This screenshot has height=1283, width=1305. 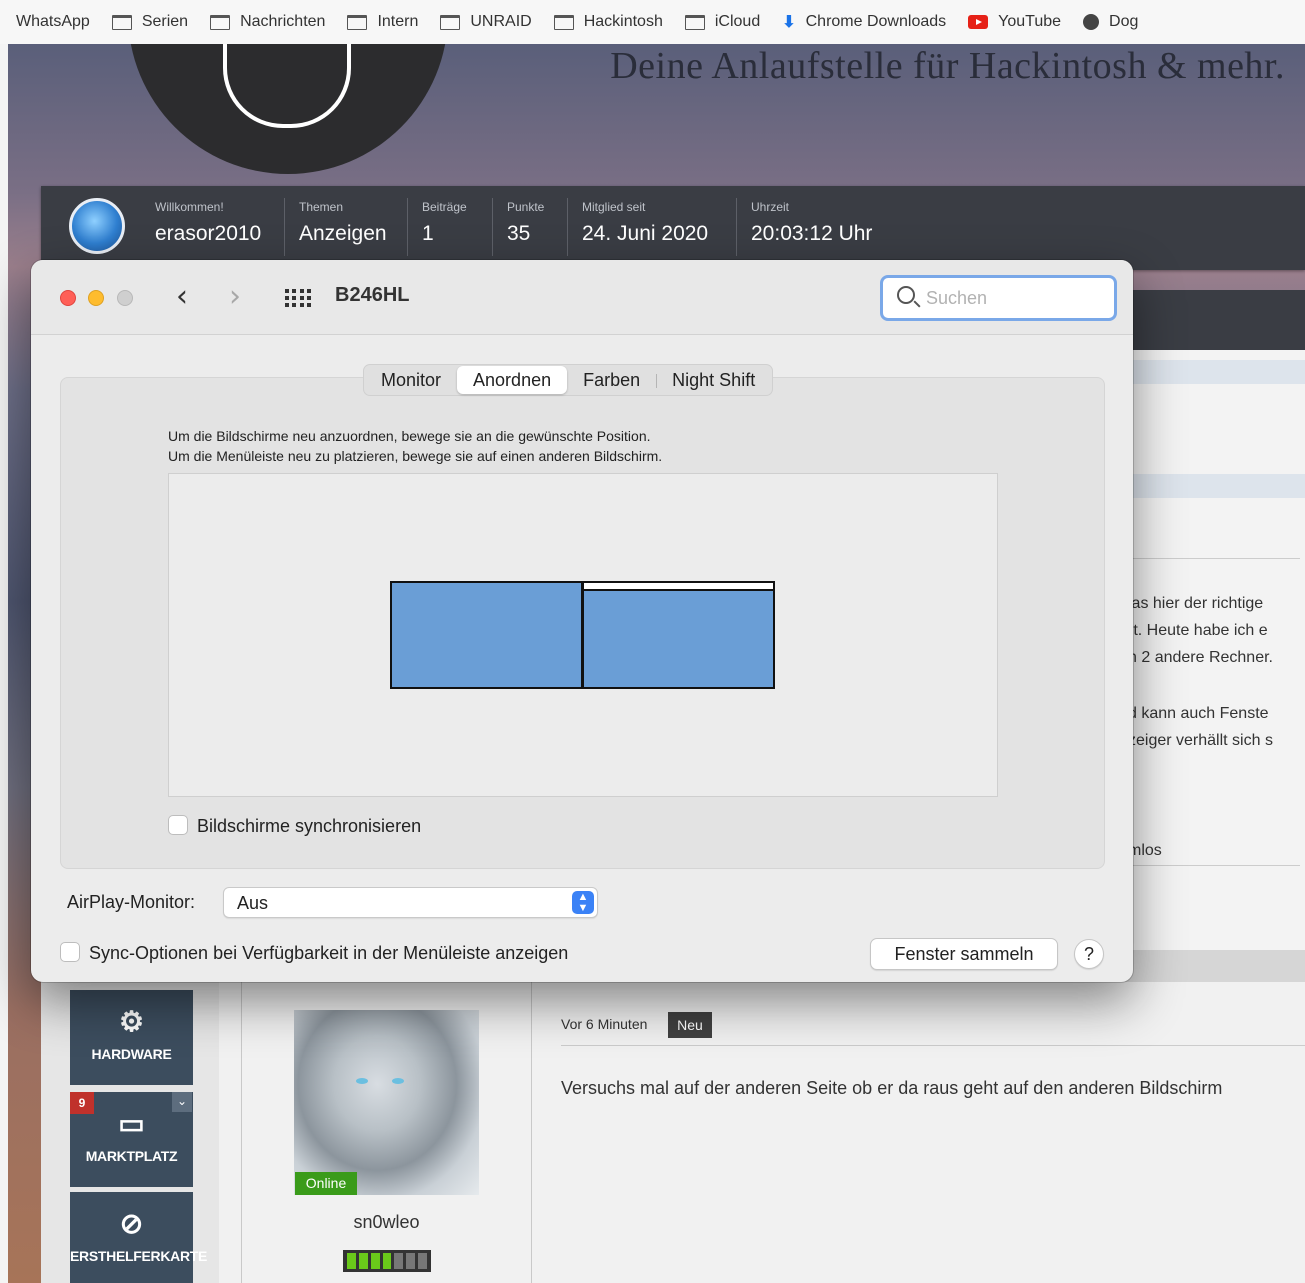 What do you see at coordinates (1196, 603) in the screenshot?
I see `post-text-fragment: las hier der richtige` at bounding box center [1196, 603].